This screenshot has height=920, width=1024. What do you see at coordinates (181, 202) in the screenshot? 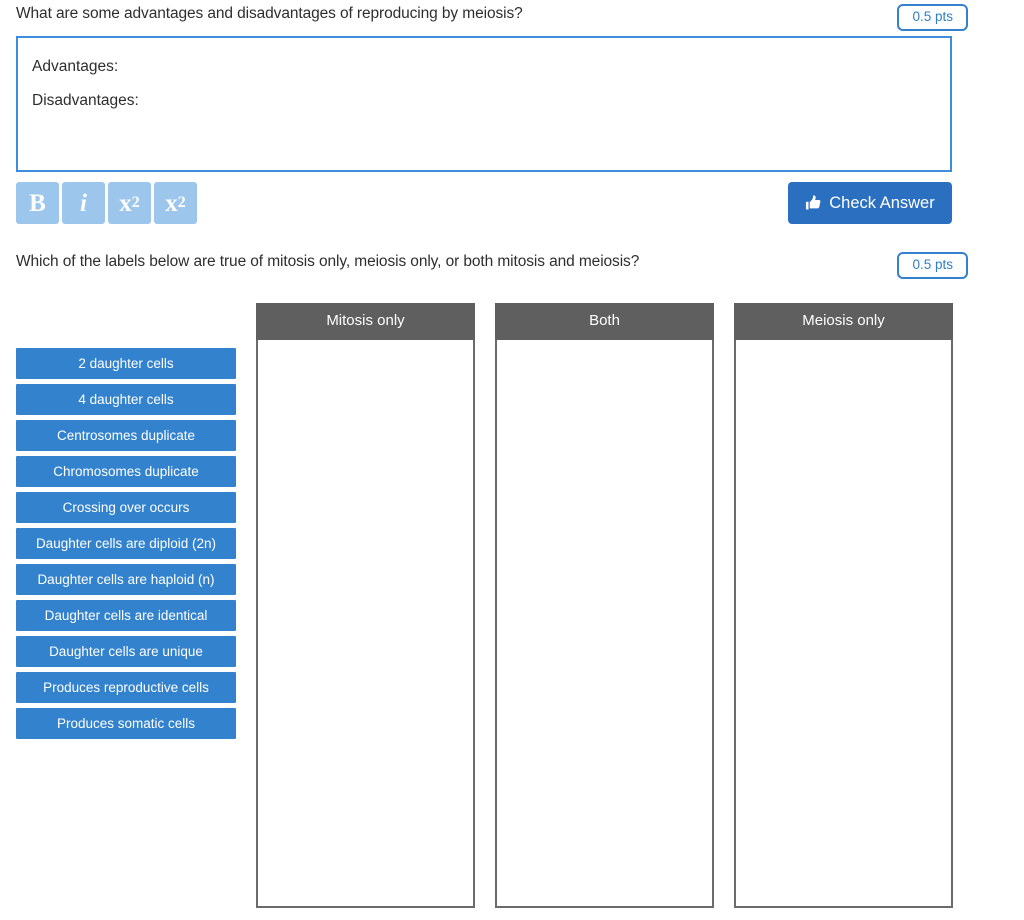
I see `superscript-script: 2` at bounding box center [181, 202].